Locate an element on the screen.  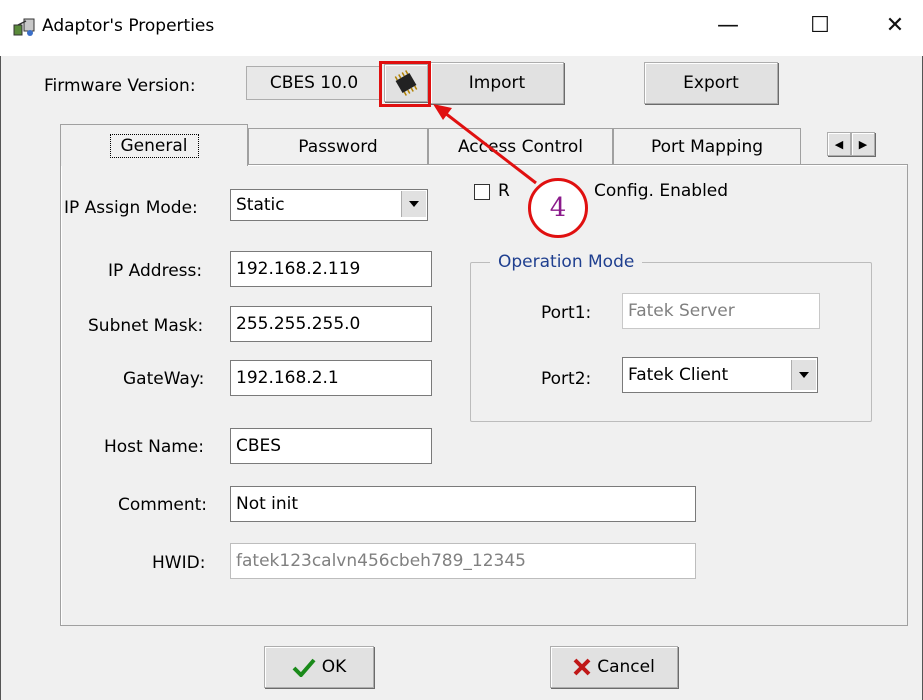
hwid-input: fatek123calvn456cbeh789_12345 is located at coordinates (463, 561).